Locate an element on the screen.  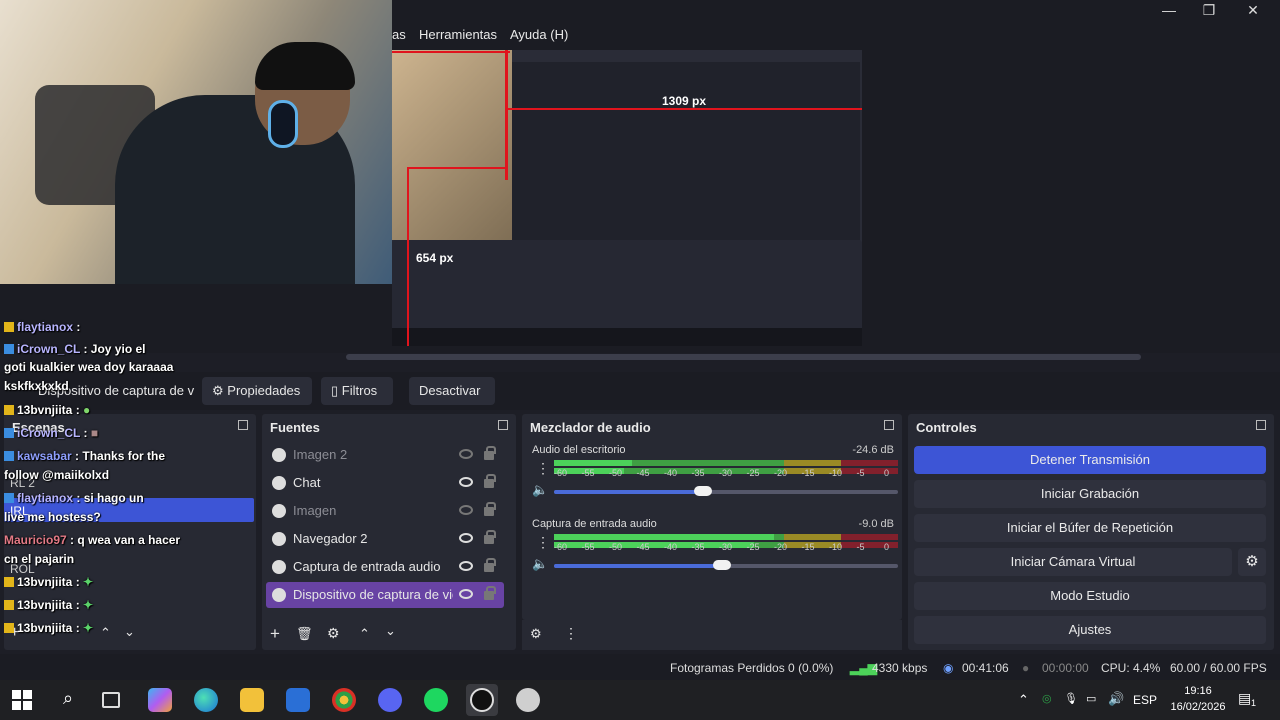
preview-guide-top is located at coordinates (451, 52).